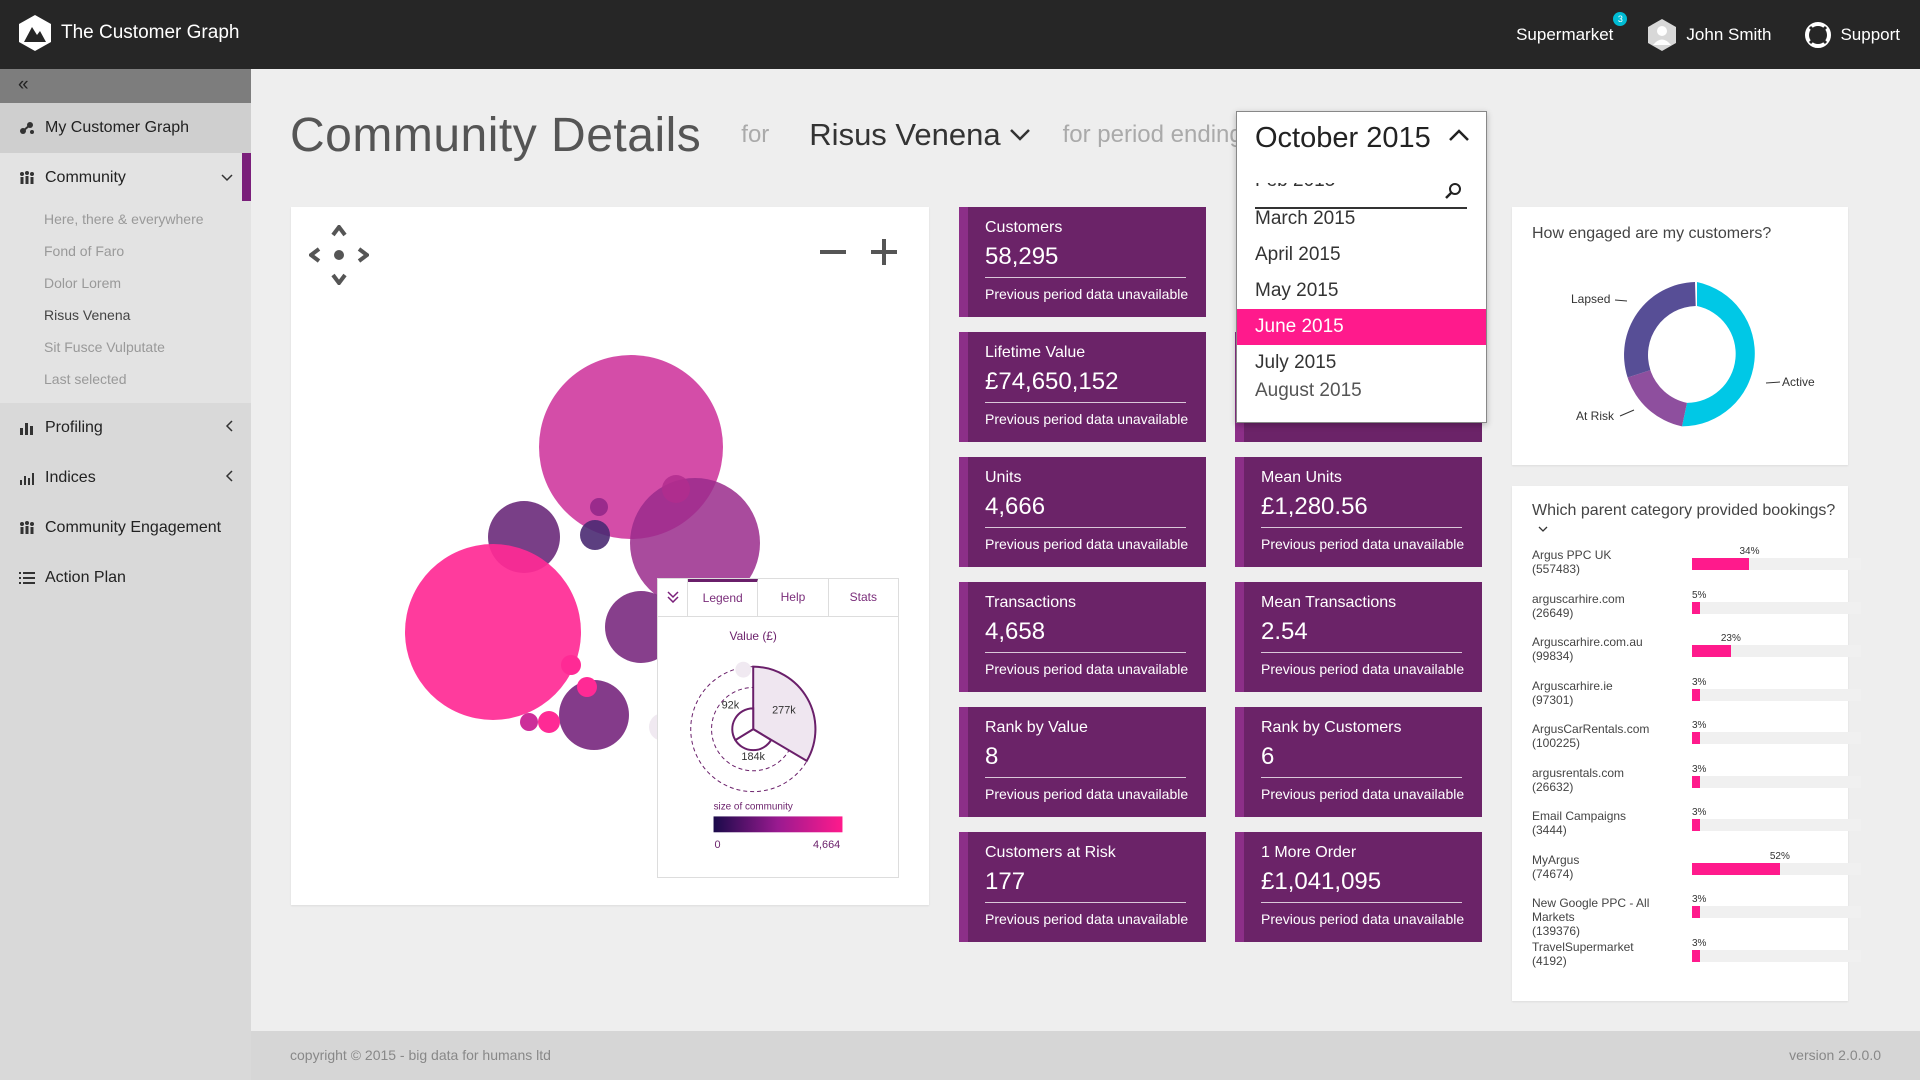  What do you see at coordinates (150, 32) in the screenshot?
I see `app-title: The Customer Graph` at bounding box center [150, 32].